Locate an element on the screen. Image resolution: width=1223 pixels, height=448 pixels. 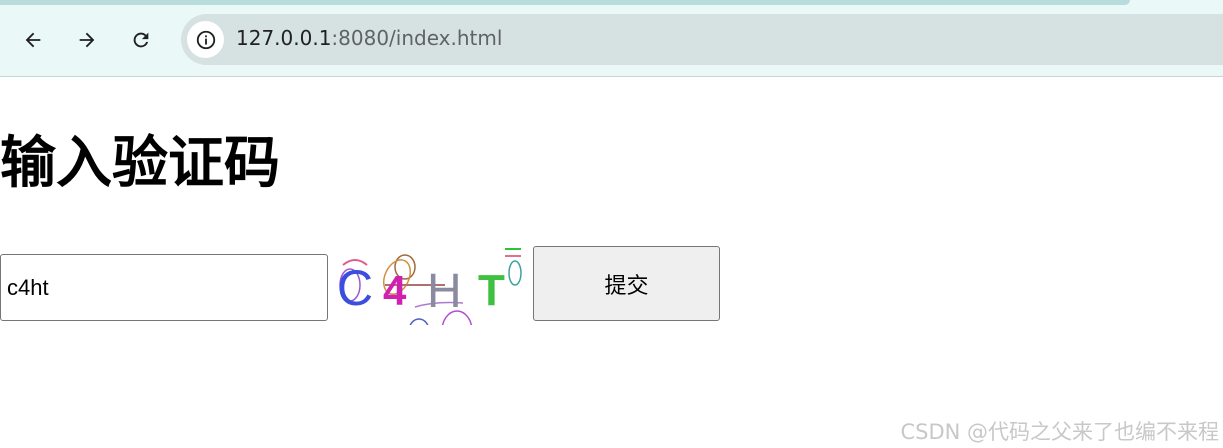
forward-arrow-icon is located at coordinates (87, 40).